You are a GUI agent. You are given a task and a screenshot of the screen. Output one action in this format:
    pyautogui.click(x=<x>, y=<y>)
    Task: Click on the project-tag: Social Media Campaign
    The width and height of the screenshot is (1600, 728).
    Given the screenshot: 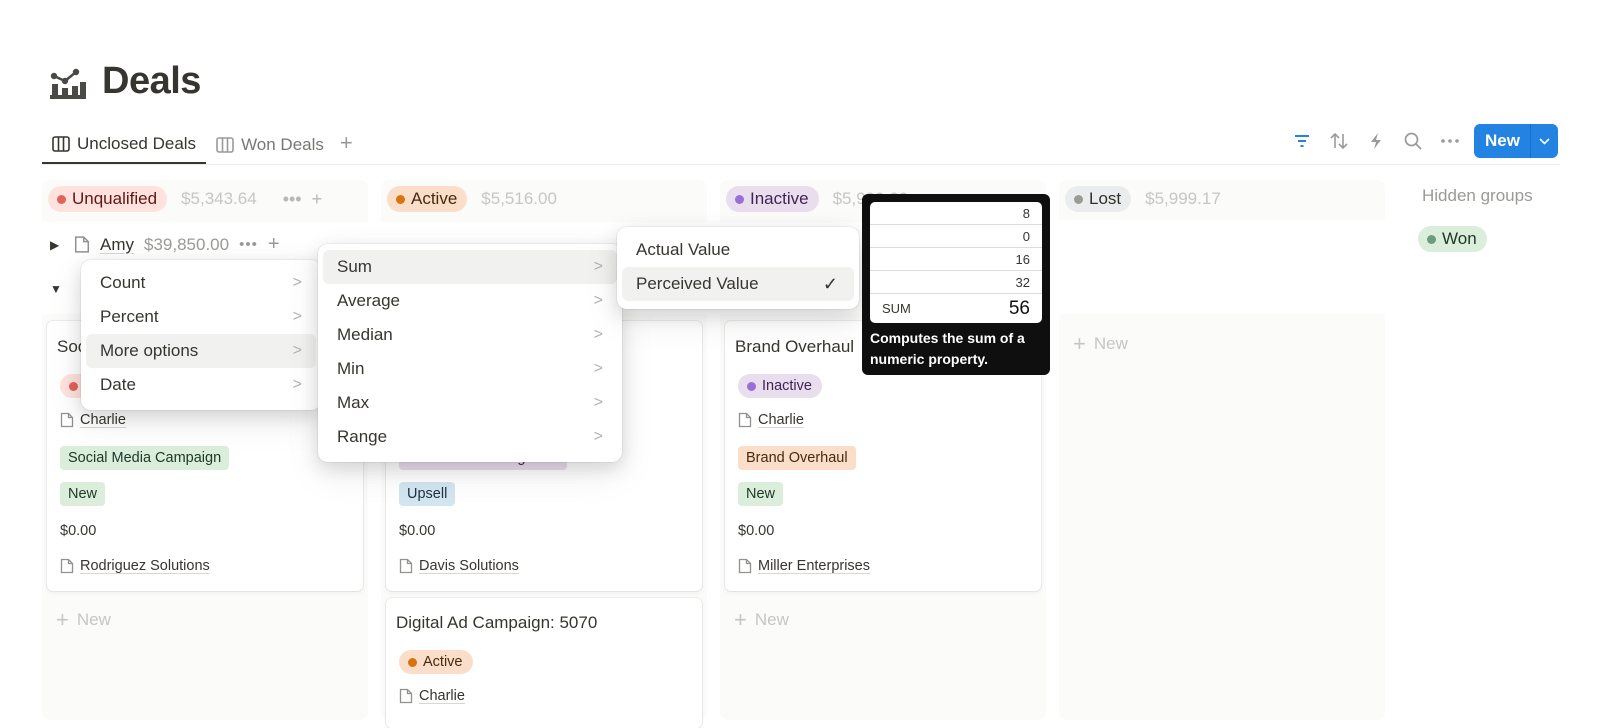 What is the action you would take?
    pyautogui.click(x=145, y=458)
    